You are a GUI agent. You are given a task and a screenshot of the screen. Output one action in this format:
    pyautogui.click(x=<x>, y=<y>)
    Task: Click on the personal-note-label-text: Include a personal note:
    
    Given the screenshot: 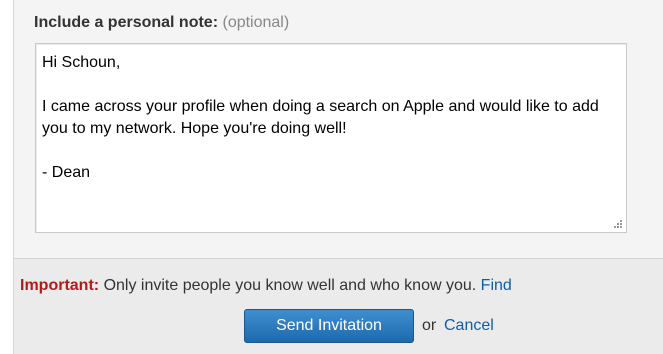 What is the action you would take?
    pyautogui.click(x=126, y=22)
    